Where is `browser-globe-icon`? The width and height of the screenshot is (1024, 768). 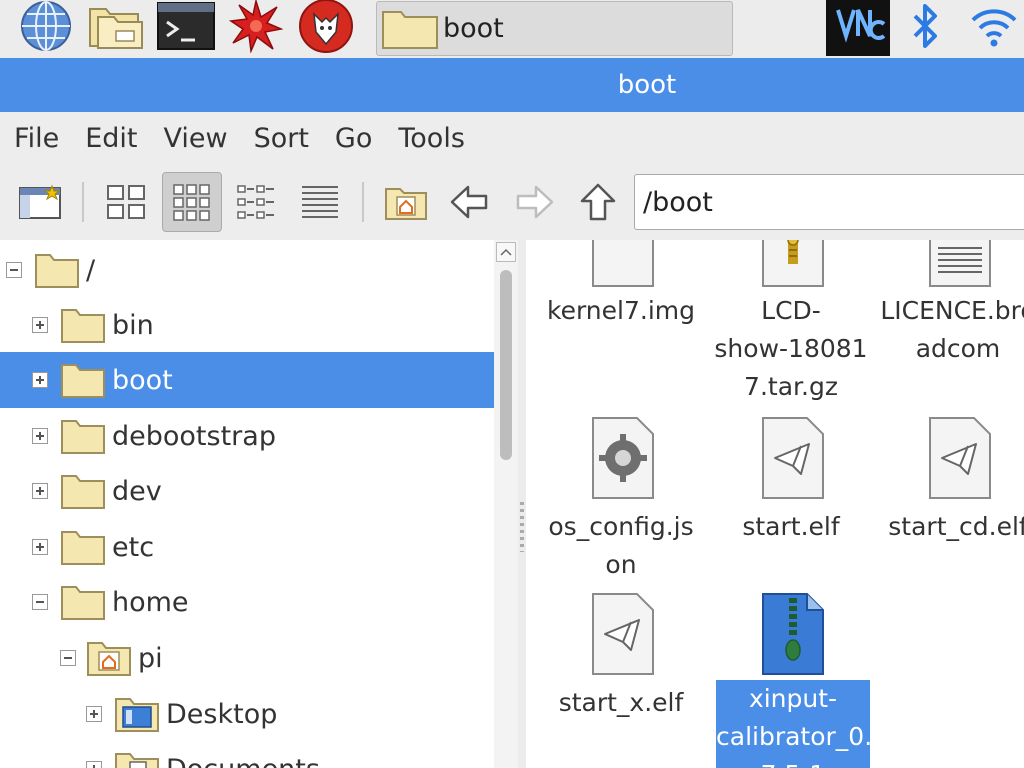
browser-globe-icon is located at coordinates (46, 26).